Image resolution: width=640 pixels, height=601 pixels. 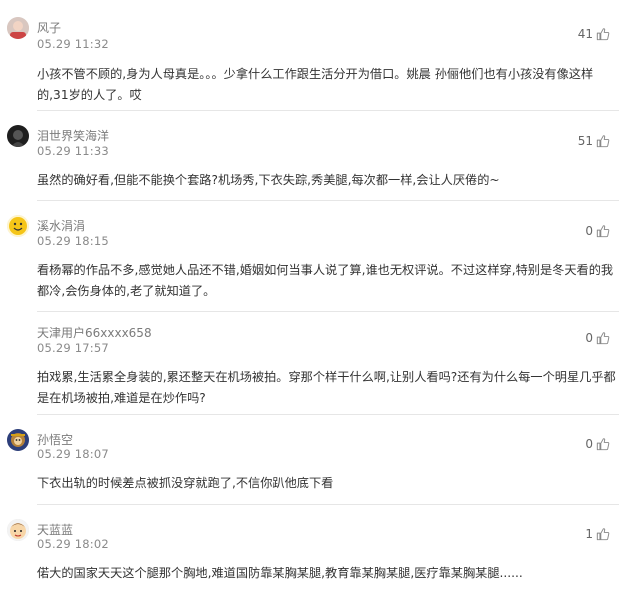 What do you see at coordinates (55, 439) in the screenshot?
I see `username: 孙悟空` at bounding box center [55, 439].